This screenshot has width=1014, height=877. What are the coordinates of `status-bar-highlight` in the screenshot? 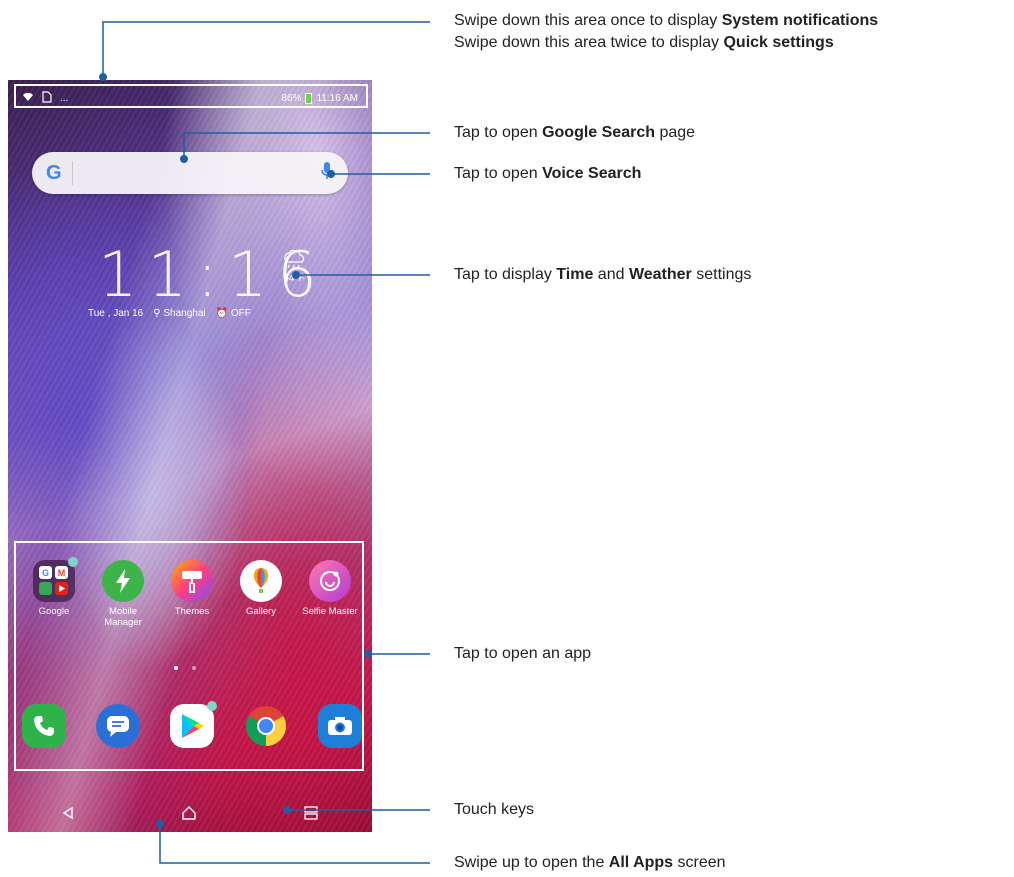 It's located at (191, 96).